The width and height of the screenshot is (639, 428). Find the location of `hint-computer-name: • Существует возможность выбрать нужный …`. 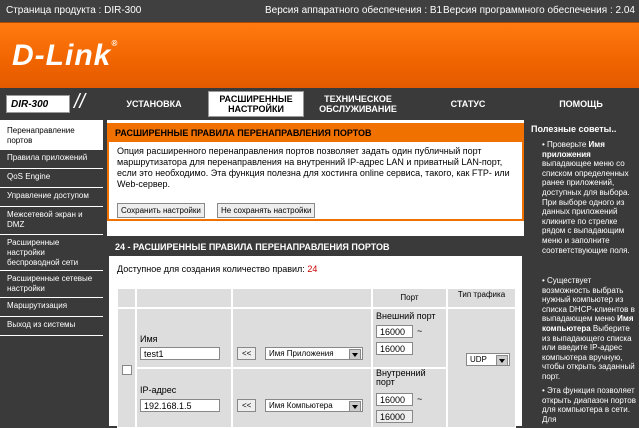

hint-computer-name: • Существует возможность выбрать нужный … is located at coordinates (588, 328).